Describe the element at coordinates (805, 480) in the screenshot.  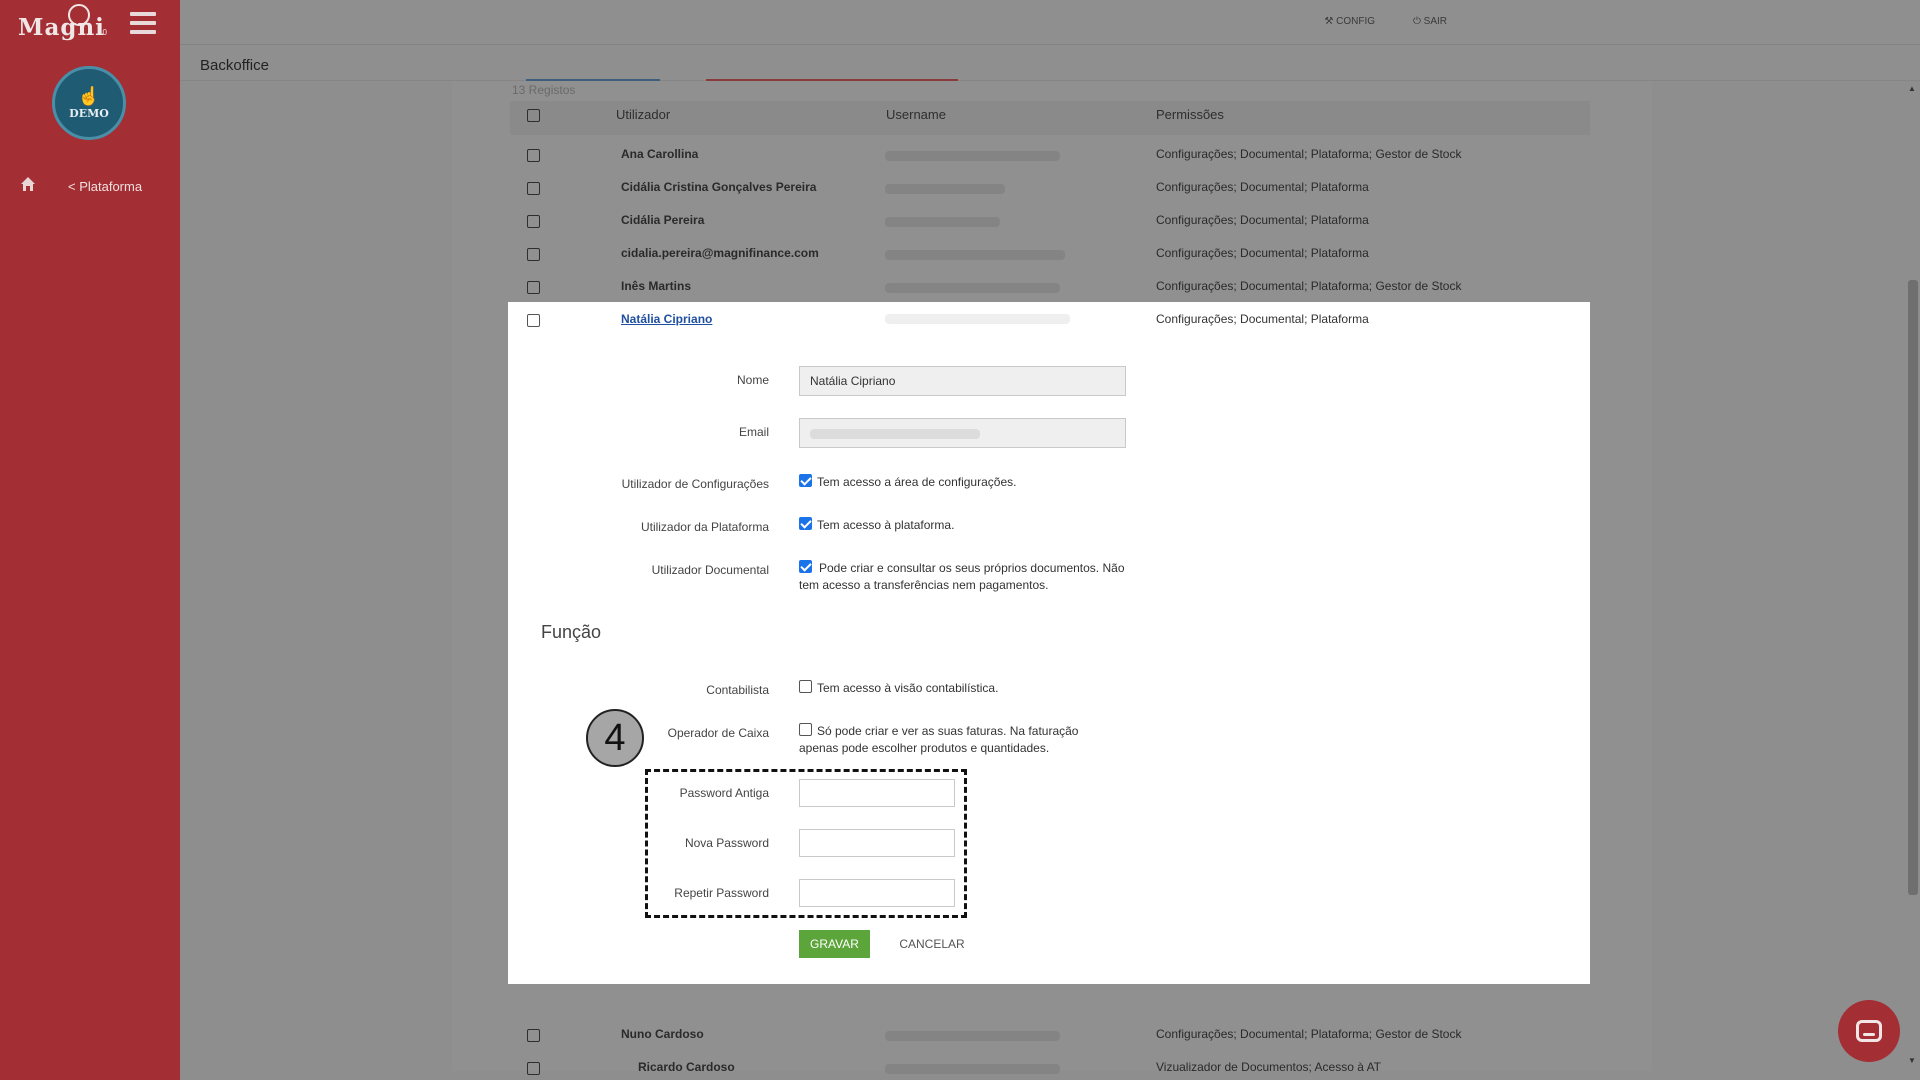
I see `config-user-checkbox` at that location.